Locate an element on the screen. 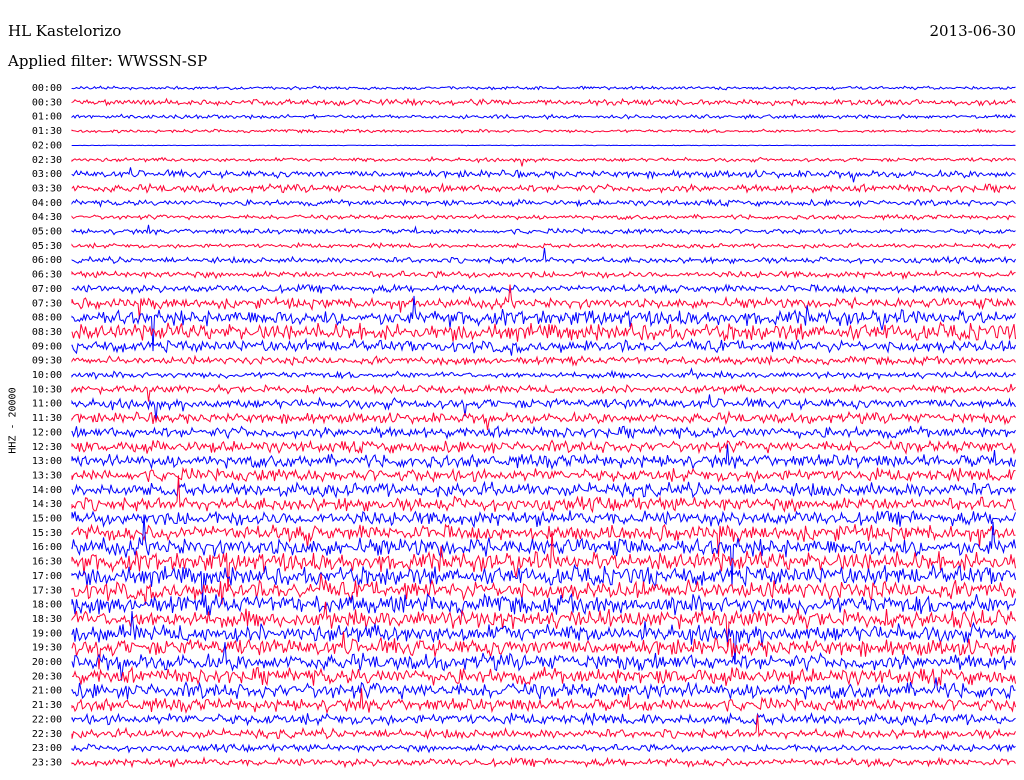 This screenshot has height=780, width=1024. row-time-label: 19:30 is located at coordinates (47, 648).